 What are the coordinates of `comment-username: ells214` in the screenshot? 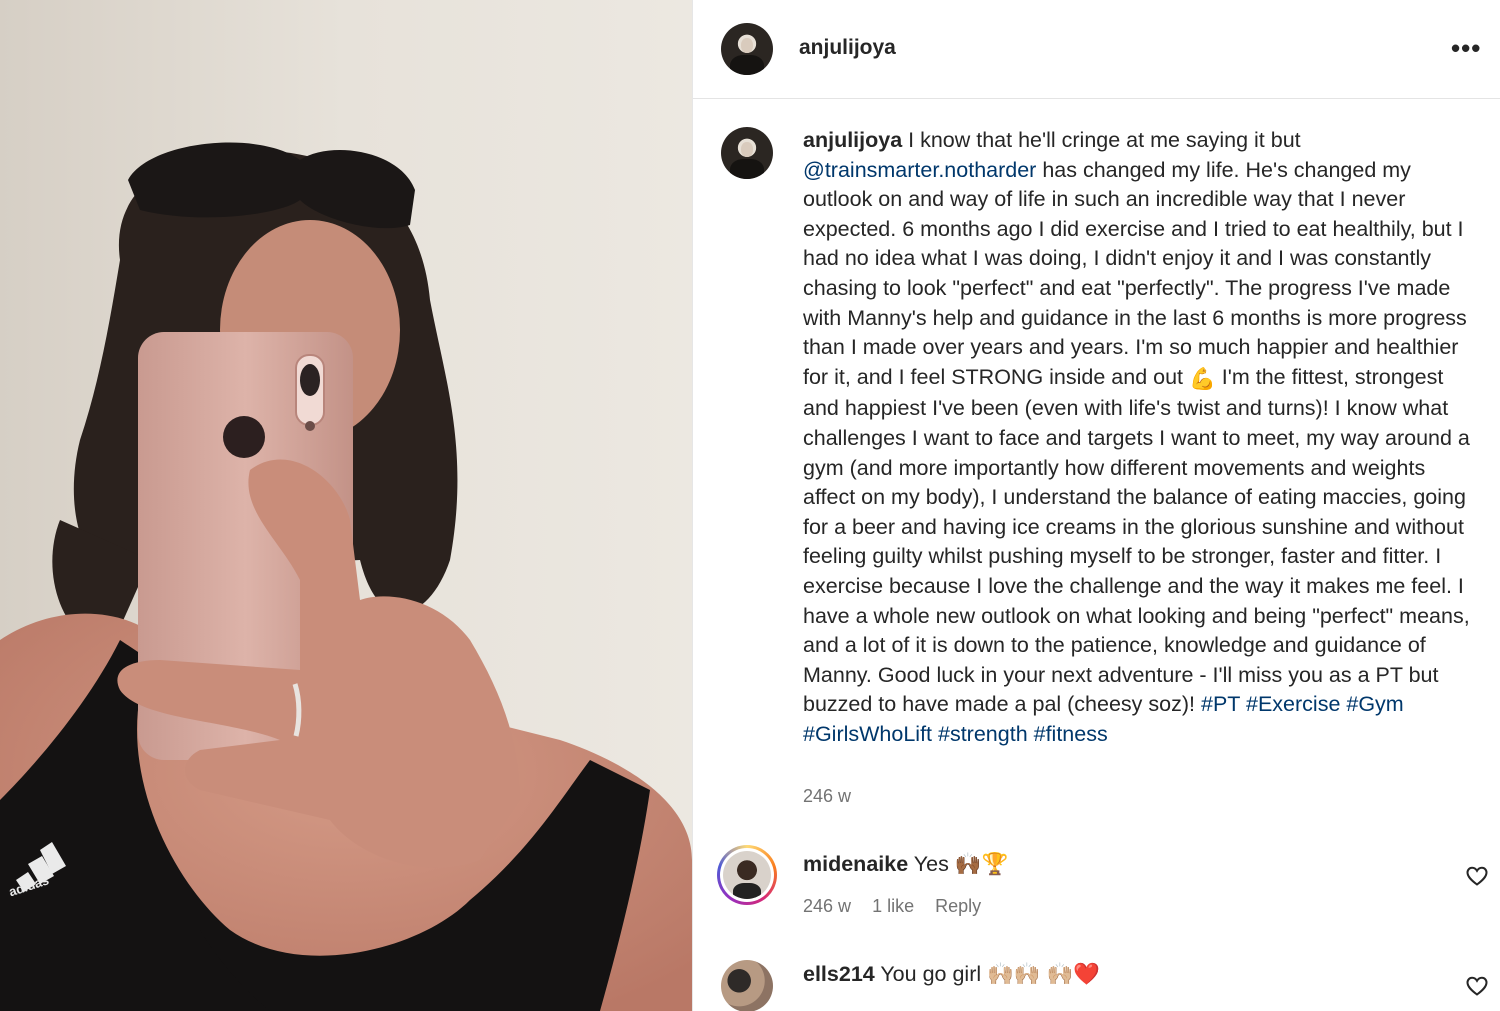 It's located at (839, 974).